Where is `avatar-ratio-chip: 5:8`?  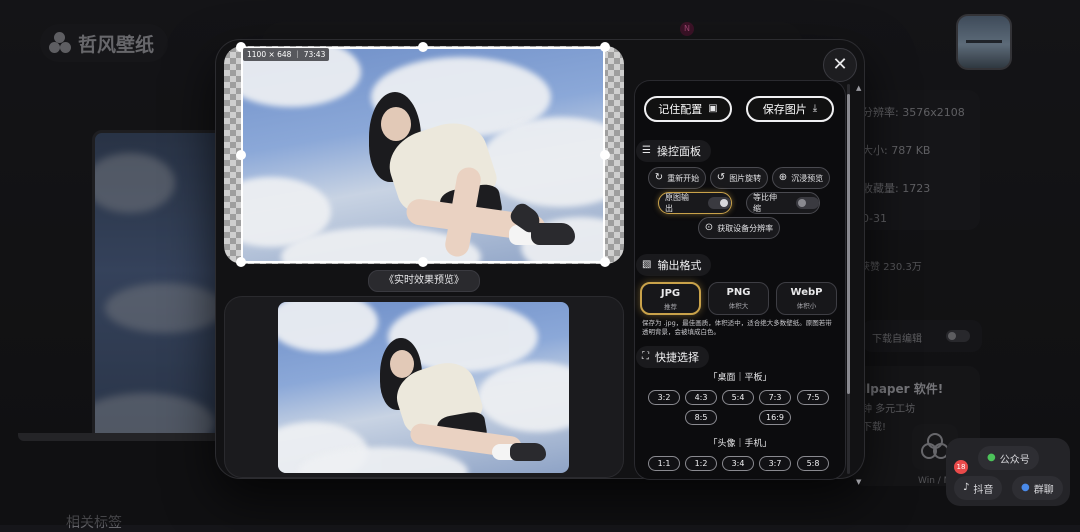 avatar-ratio-chip: 5:8 is located at coordinates (813, 463).